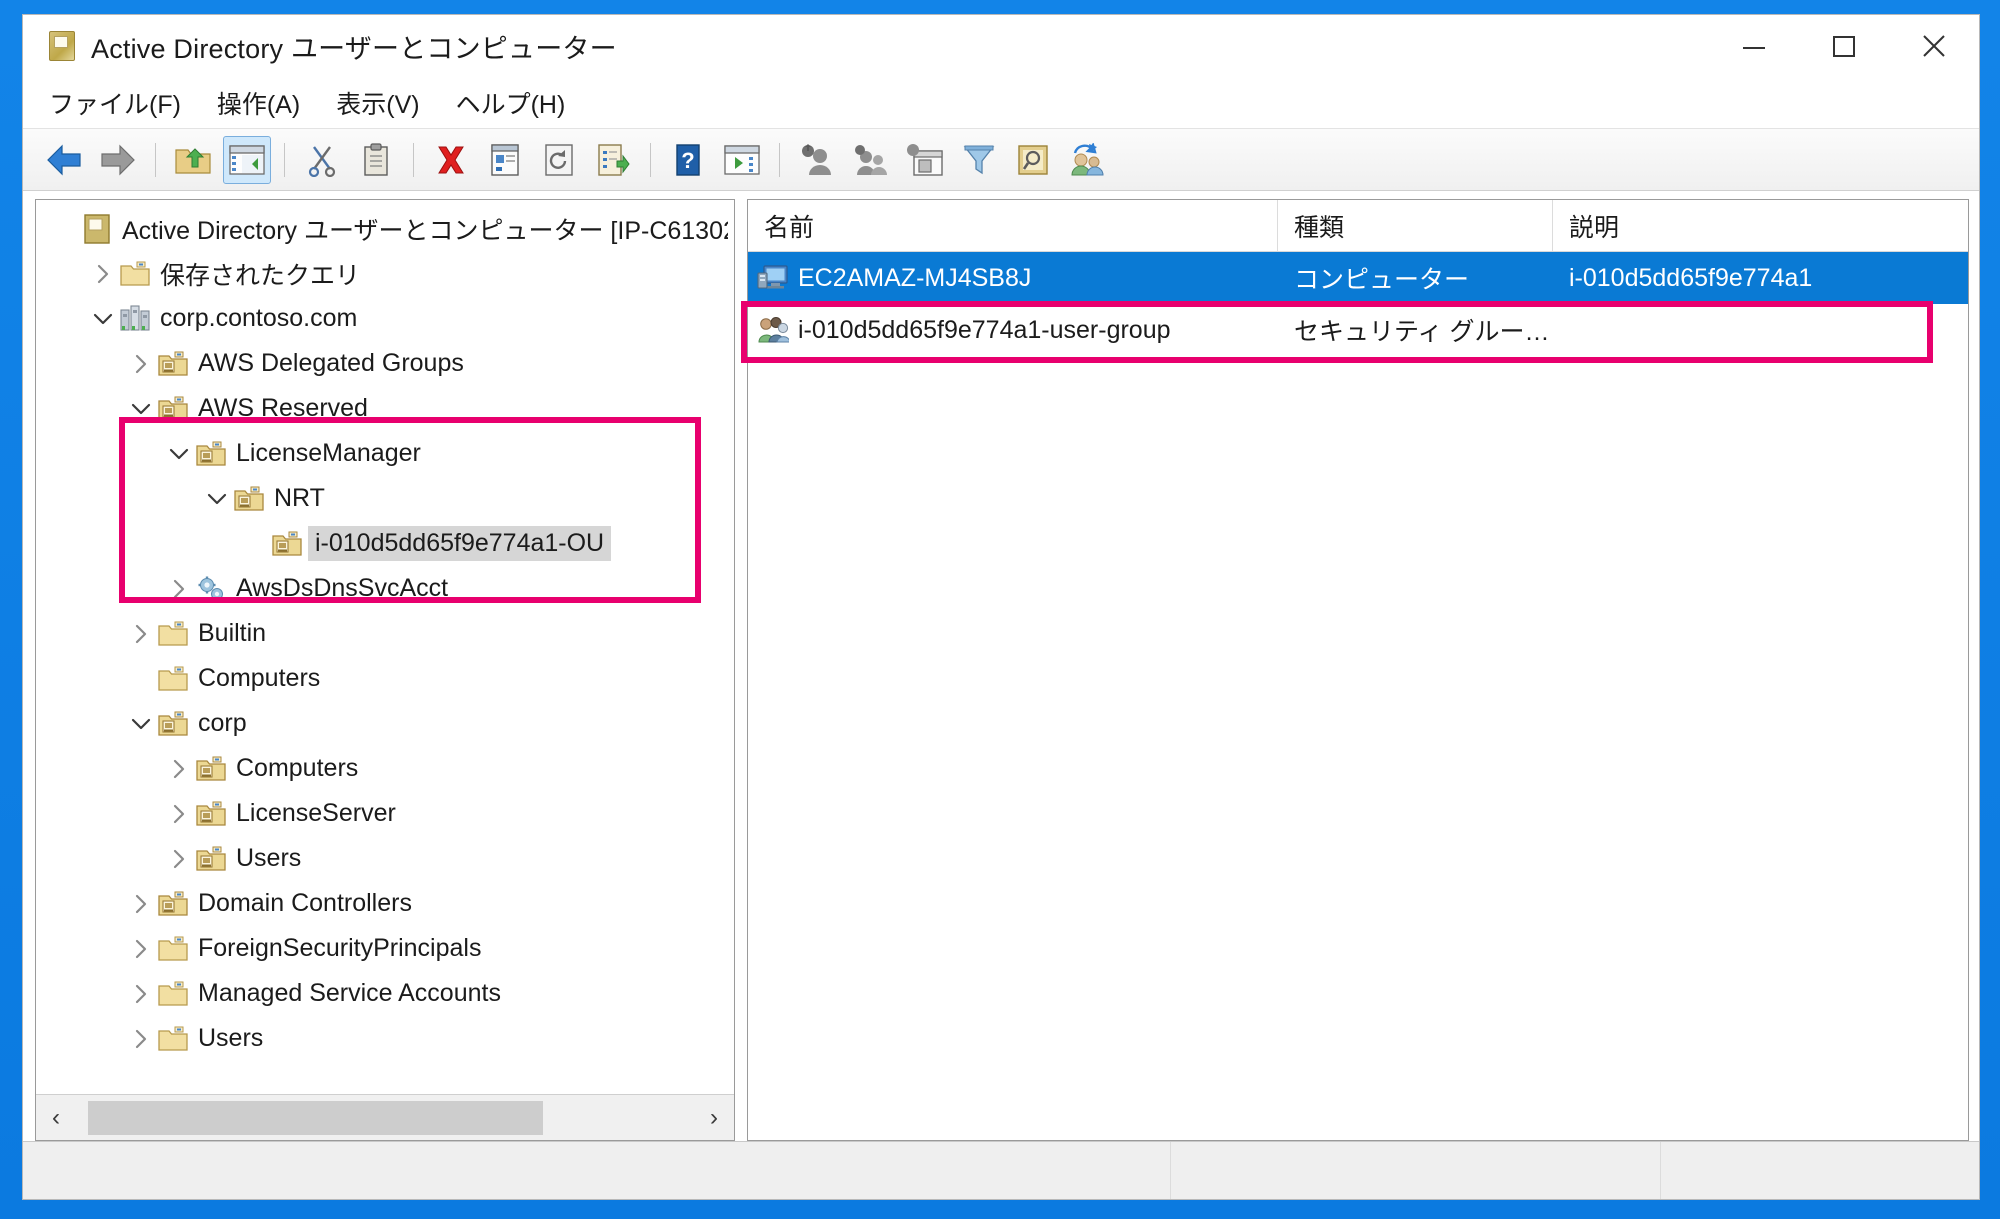 Image resolution: width=2000 pixels, height=1219 pixels. I want to click on back-arrow-icon, so click(64, 160).